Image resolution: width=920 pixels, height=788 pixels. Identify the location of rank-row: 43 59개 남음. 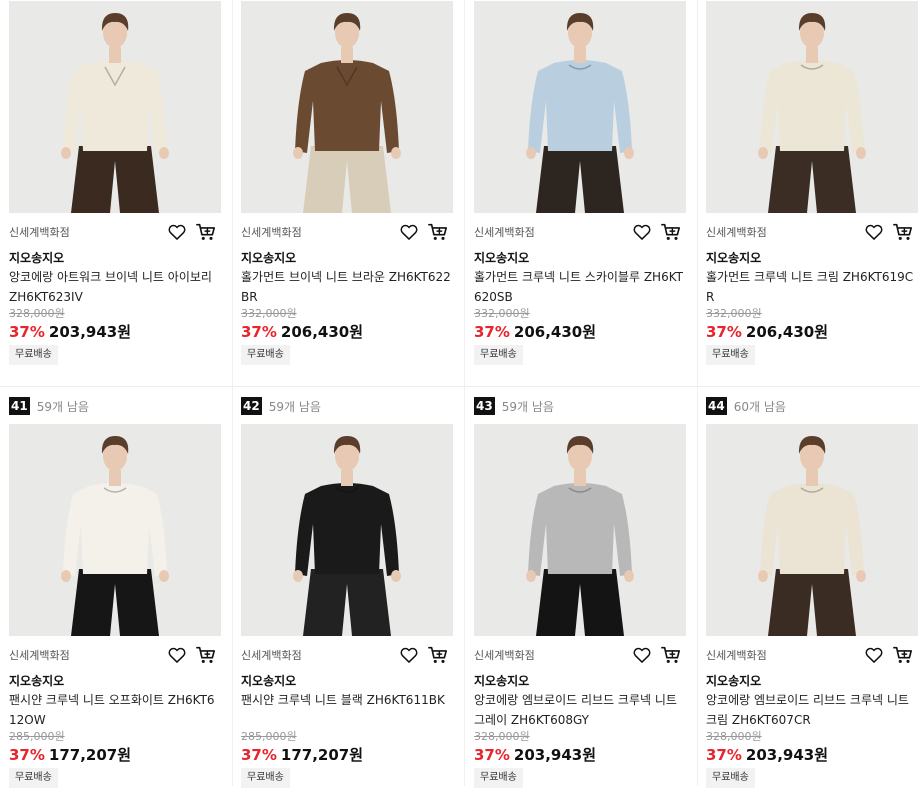
(514, 406).